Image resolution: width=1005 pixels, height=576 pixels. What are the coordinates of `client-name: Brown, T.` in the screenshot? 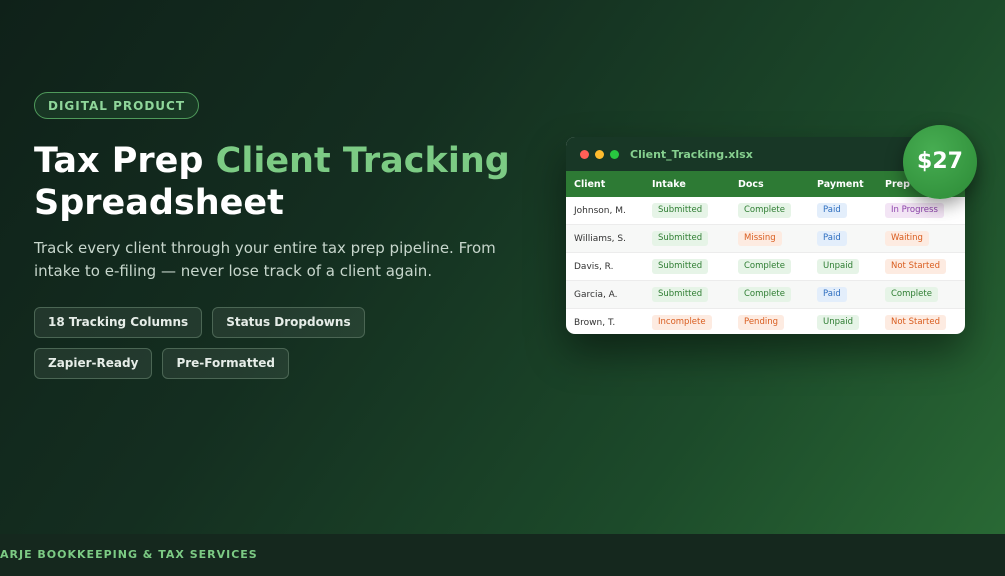 It's located at (605, 321).